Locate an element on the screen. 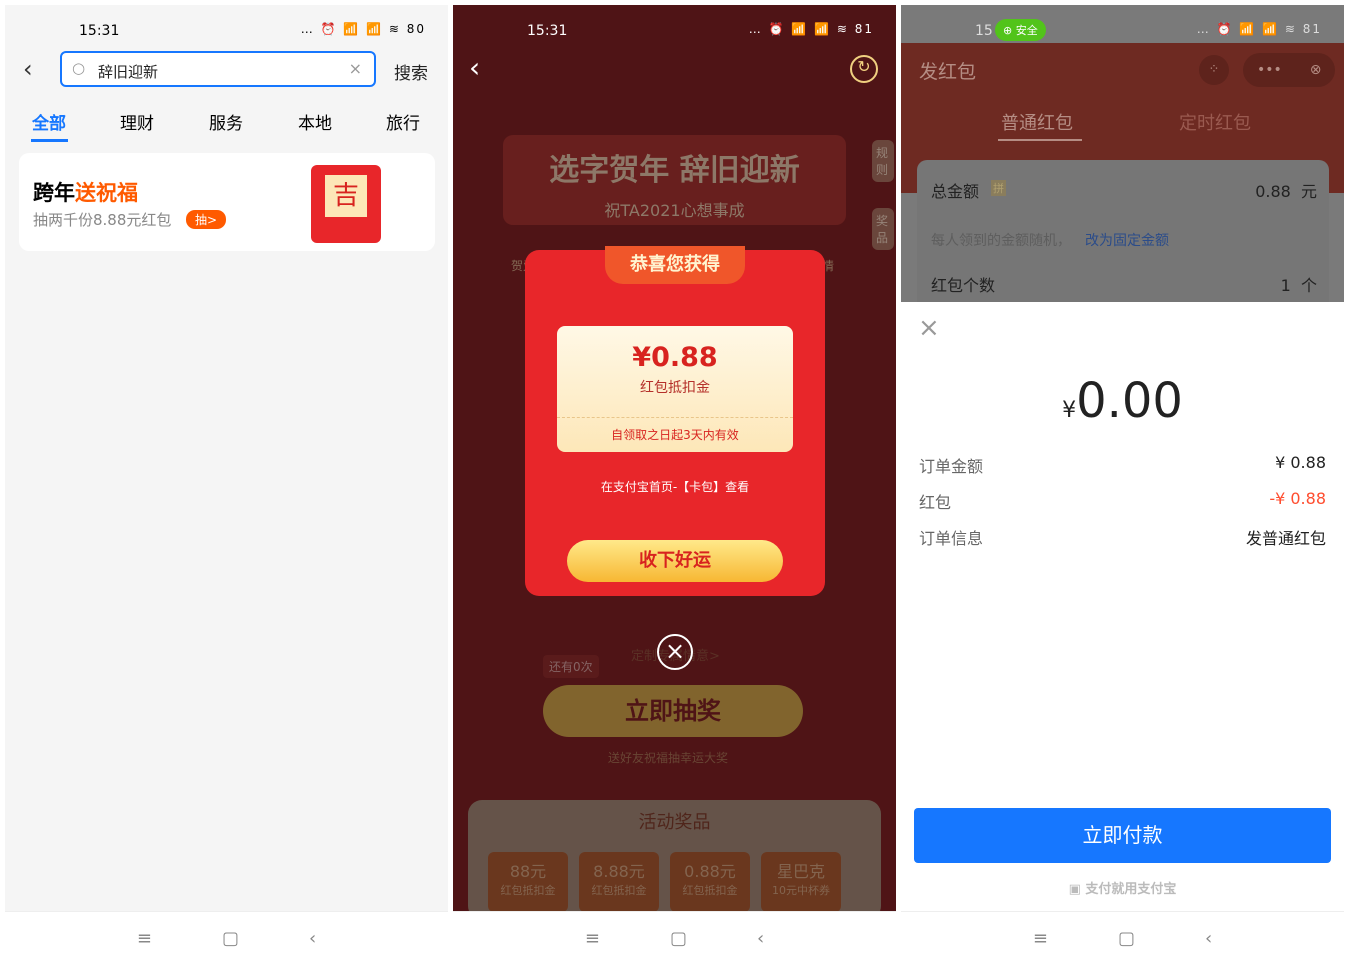 This screenshot has height=970, width=1349. promo-card: 跨年送祝福 抽两千份8.88元红包 抽> 吉 is located at coordinates (227, 202).